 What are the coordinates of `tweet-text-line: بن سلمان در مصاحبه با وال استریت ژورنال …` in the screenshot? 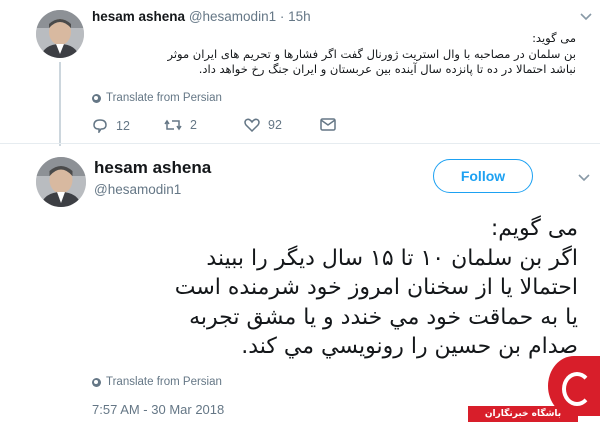 It's located at (371, 53).